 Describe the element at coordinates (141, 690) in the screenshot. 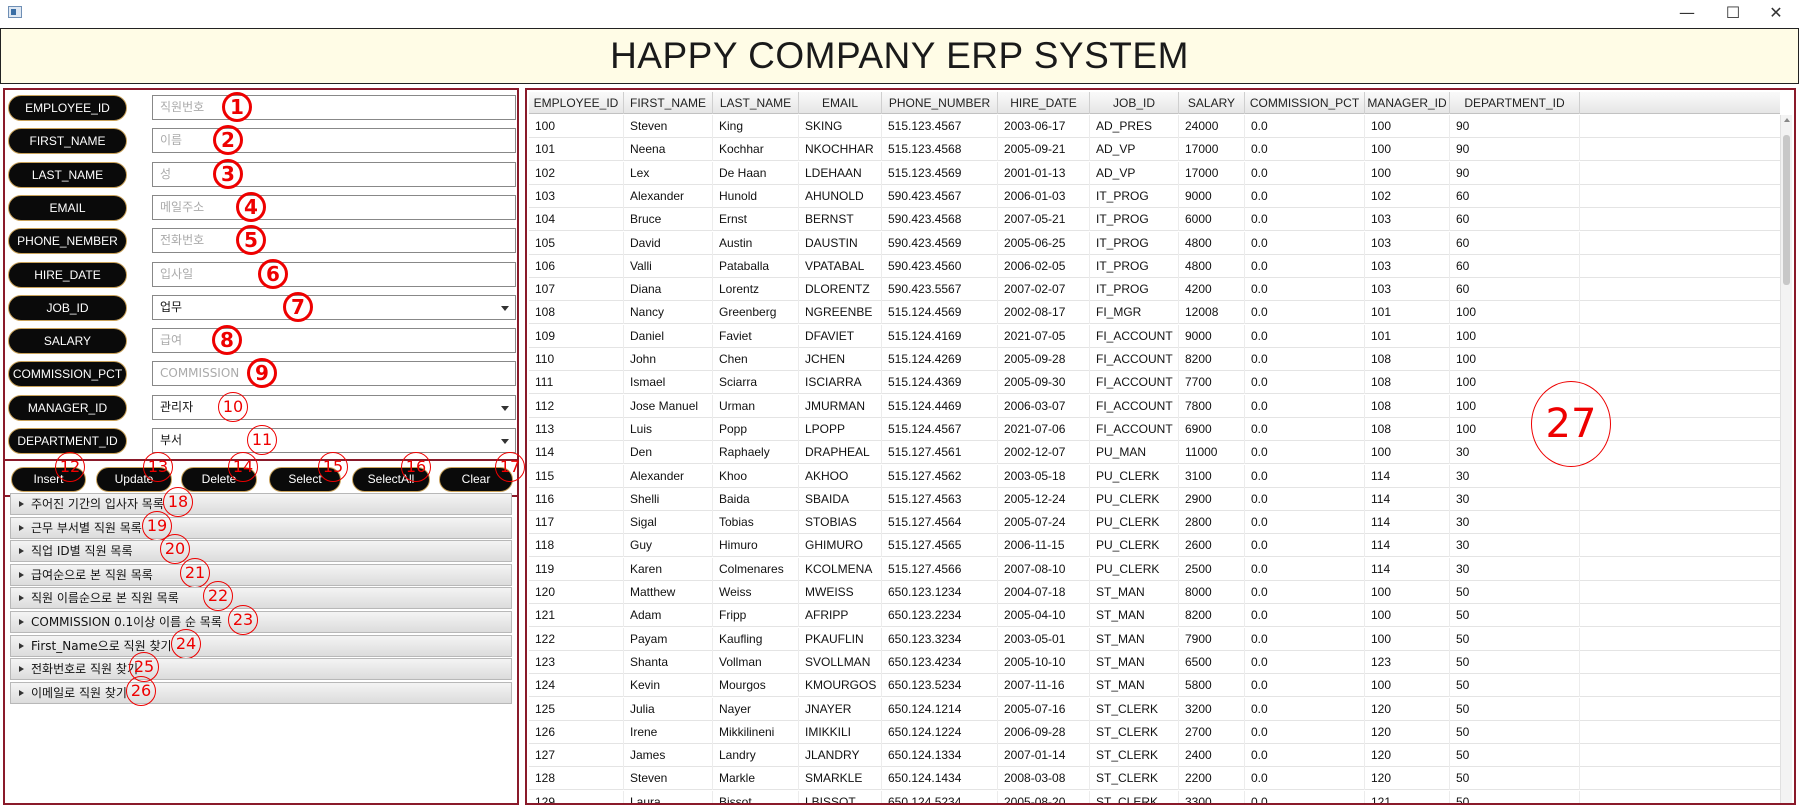

I see `annotation-marker-26: 26` at that location.